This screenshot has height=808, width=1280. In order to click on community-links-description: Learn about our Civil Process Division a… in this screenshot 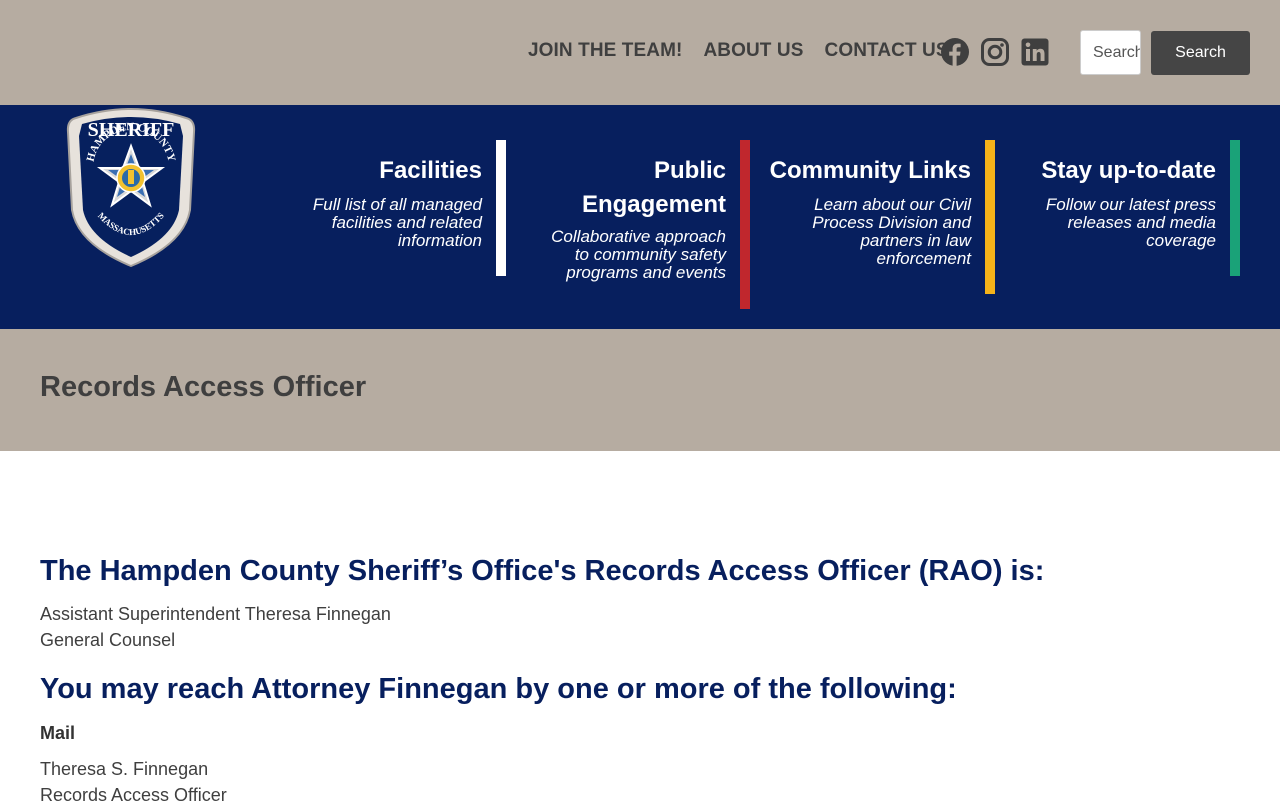, I will do `click(891, 231)`.